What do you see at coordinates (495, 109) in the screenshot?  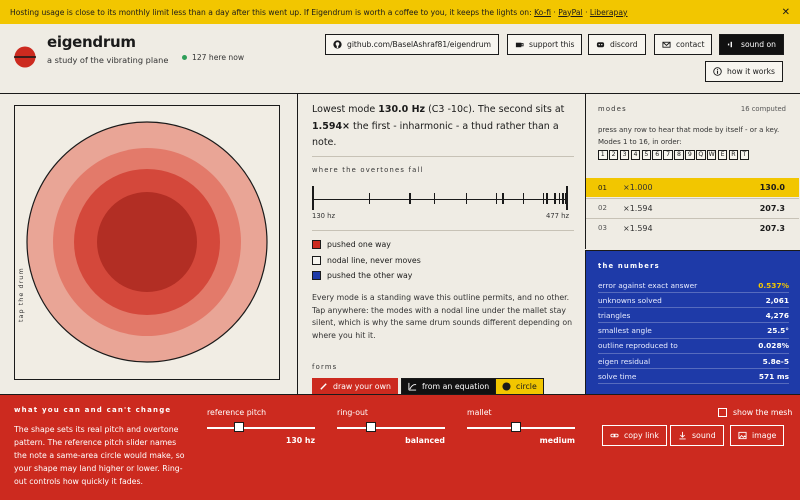 I see `summary-text: (C3 -10c). The second sits at` at bounding box center [495, 109].